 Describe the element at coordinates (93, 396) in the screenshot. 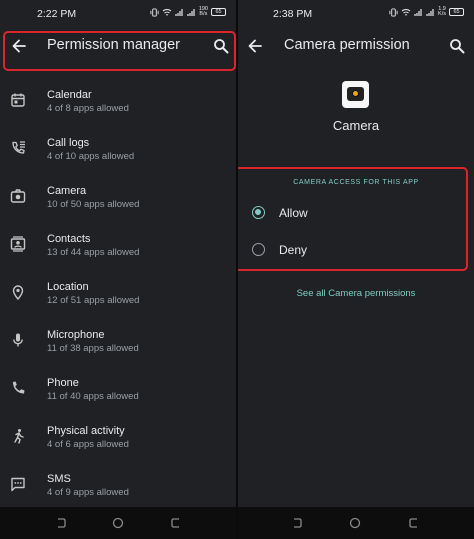

I see `item-subtitle: 11 of 40 apps allowed` at that location.